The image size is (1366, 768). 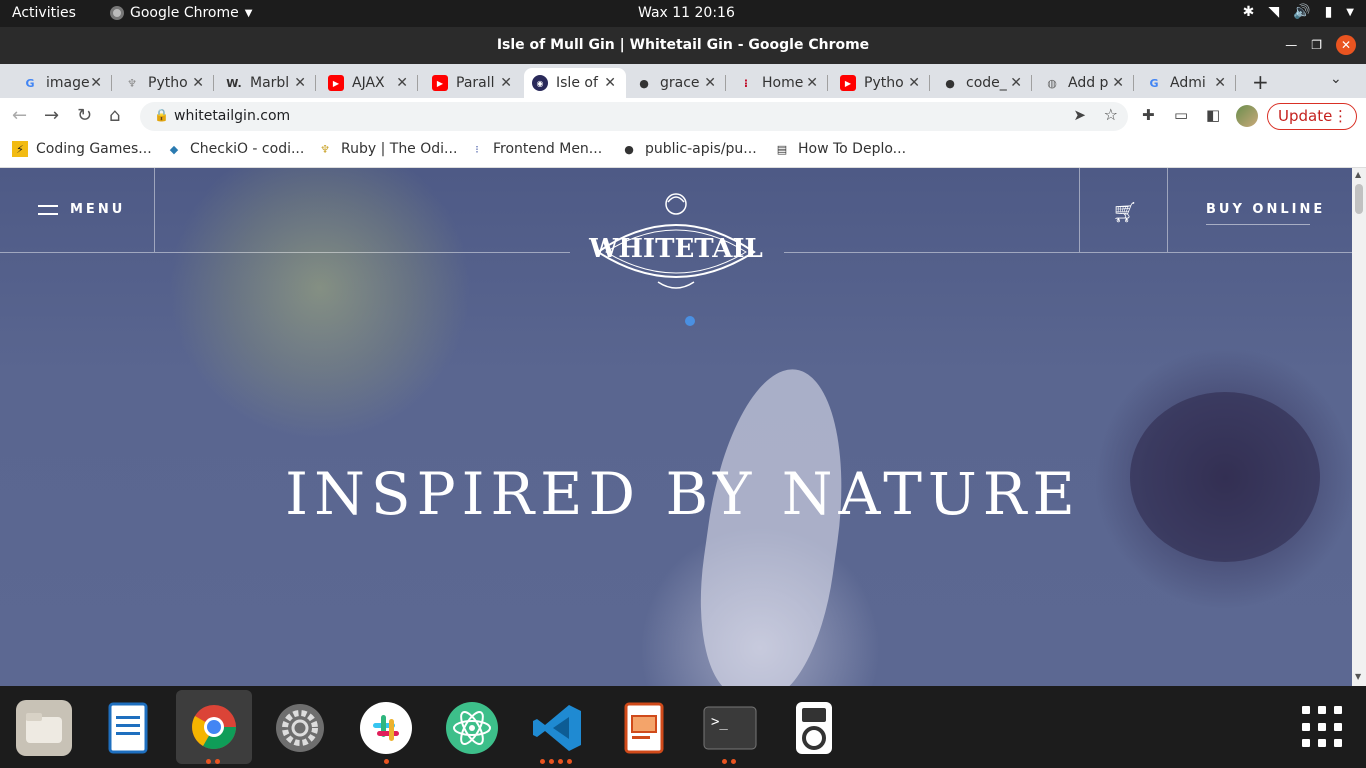 What do you see at coordinates (325, 149) in the screenshot?
I see `odin-icon: ♆` at bounding box center [325, 149].